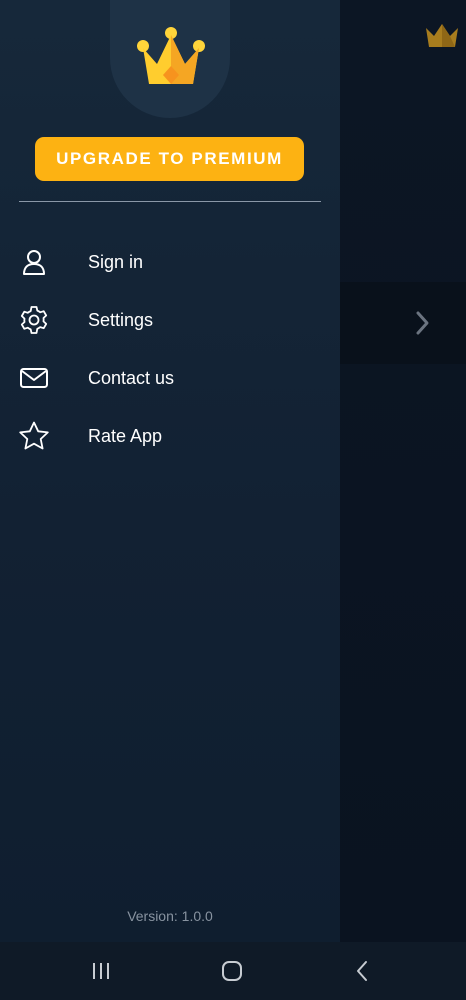 This screenshot has height=1000, width=466. What do you see at coordinates (34, 262) in the screenshot?
I see `user-icon` at bounding box center [34, 262].